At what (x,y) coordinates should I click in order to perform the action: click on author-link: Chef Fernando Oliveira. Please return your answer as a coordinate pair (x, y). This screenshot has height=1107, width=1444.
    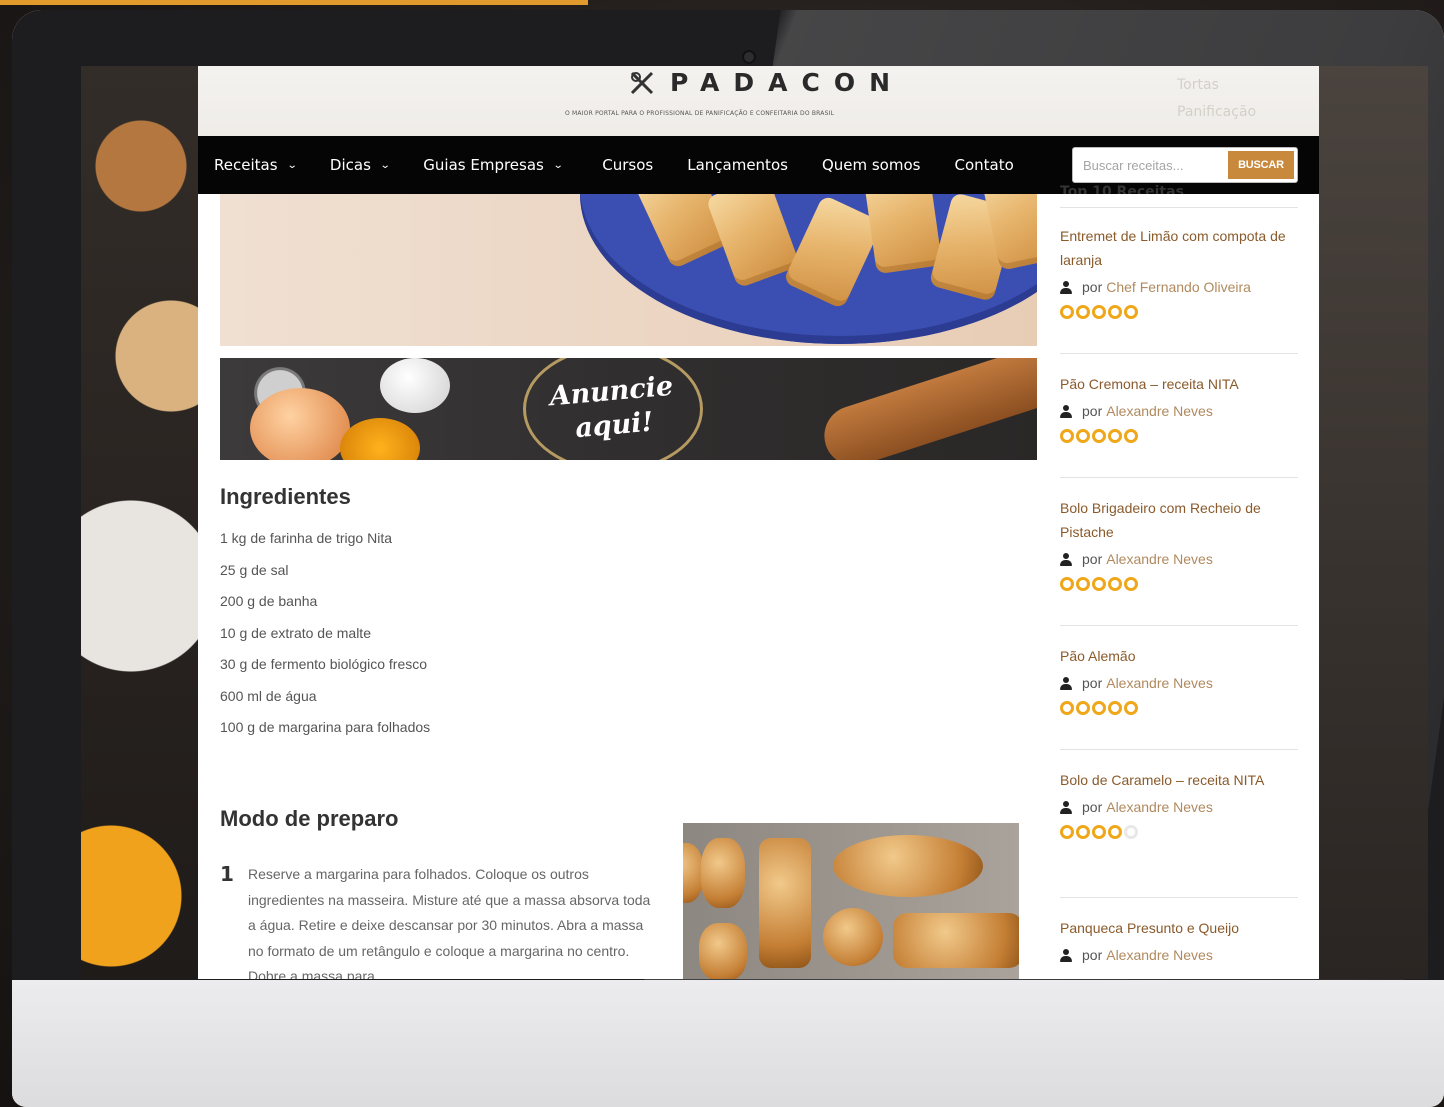
    Looking at the image, I should click on (1178, 287).